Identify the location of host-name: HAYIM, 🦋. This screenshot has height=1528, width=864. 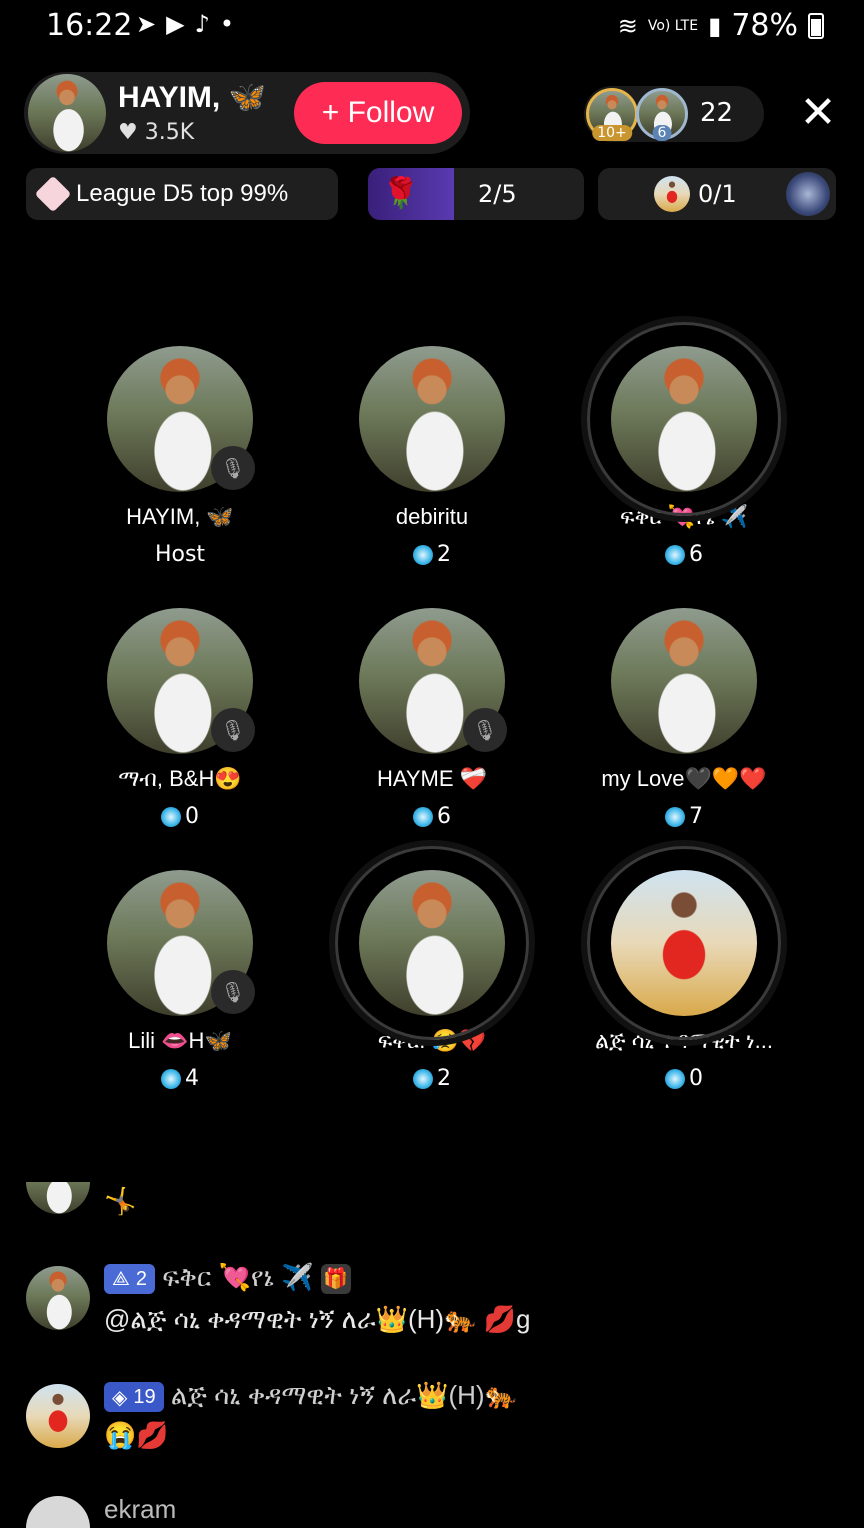
(192, 97).